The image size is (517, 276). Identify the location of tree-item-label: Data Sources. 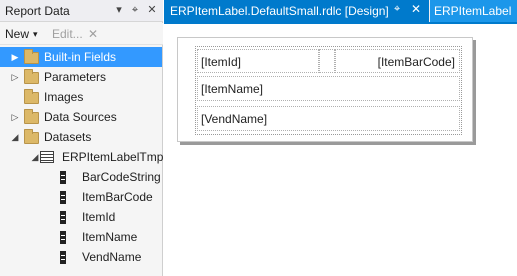
(80, 117).